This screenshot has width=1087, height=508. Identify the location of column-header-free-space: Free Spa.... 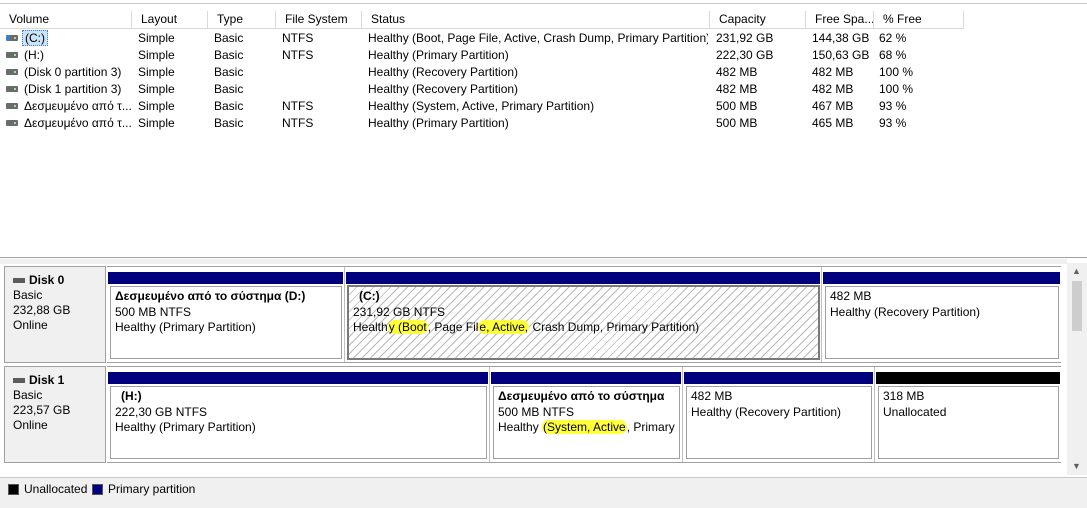
(840, 20).